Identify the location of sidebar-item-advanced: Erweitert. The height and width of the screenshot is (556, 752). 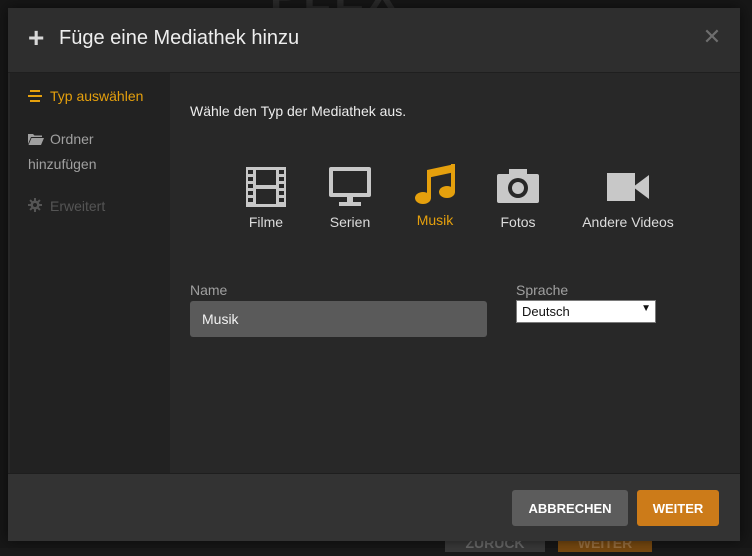
(66, 206).